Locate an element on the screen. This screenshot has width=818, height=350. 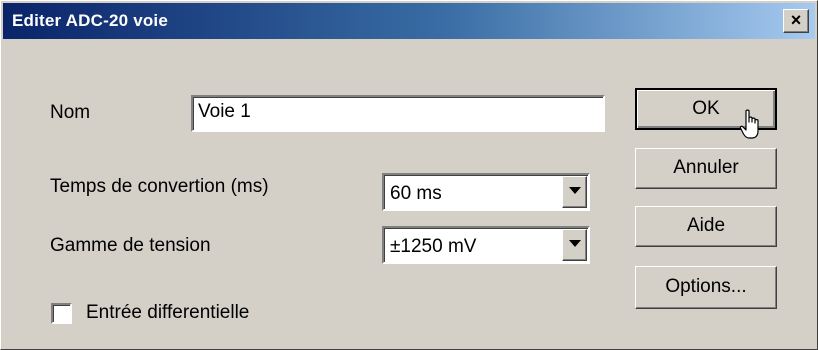
conversion-time-value: 60 ms is located at coordinates (416, 193).